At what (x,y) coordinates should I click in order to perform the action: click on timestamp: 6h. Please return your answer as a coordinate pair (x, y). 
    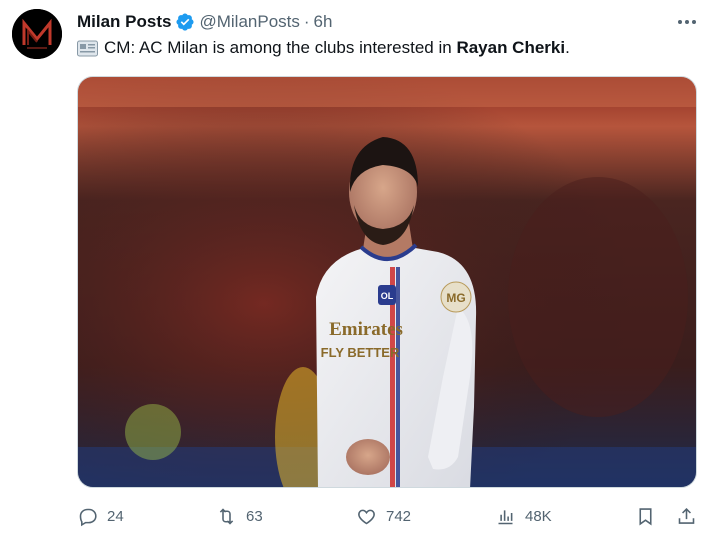
    Looking at the image, I should click on (323, 22).